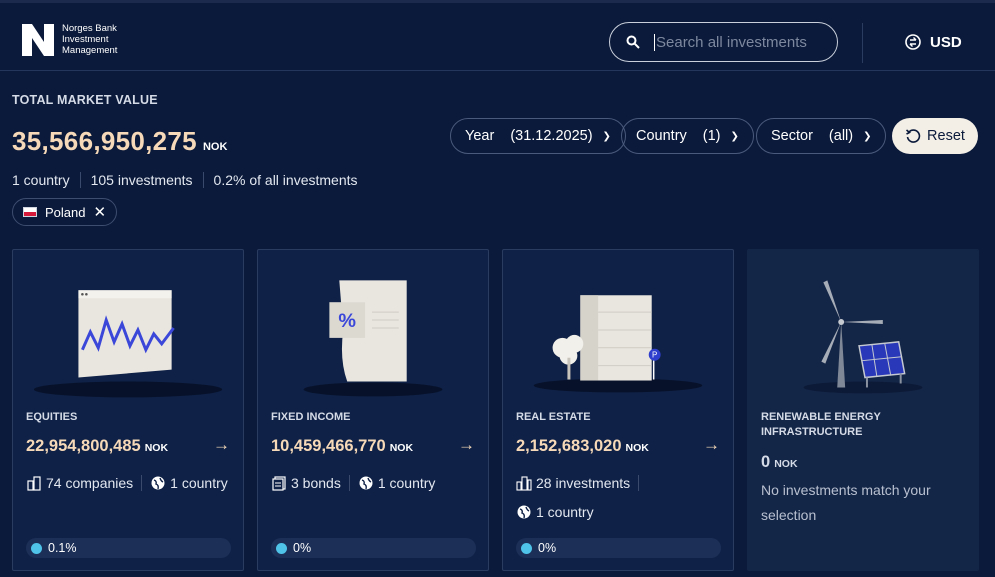 The image size is (995, 577). What do you see at coordinates (279, 483) in the screenshot?
I see `bond-icon` at bounding box center [279, 483].